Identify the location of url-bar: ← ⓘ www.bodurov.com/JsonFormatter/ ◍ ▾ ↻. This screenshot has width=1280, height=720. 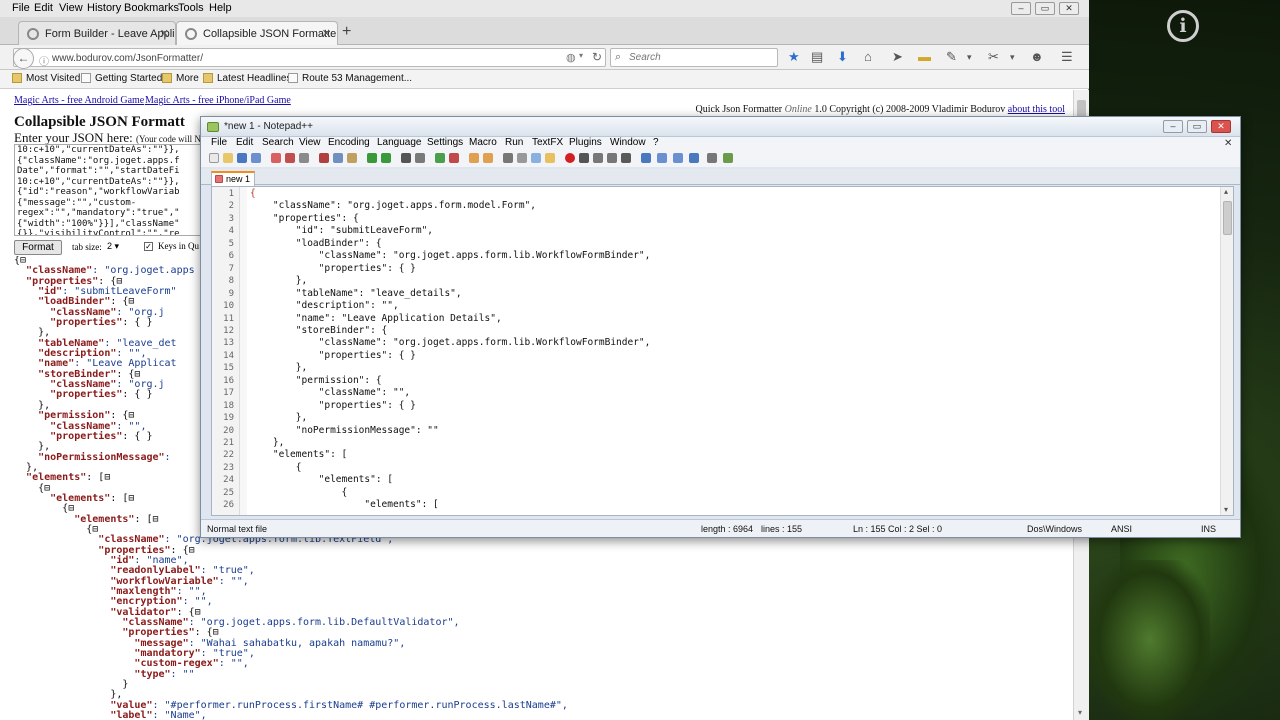
(309, 58).